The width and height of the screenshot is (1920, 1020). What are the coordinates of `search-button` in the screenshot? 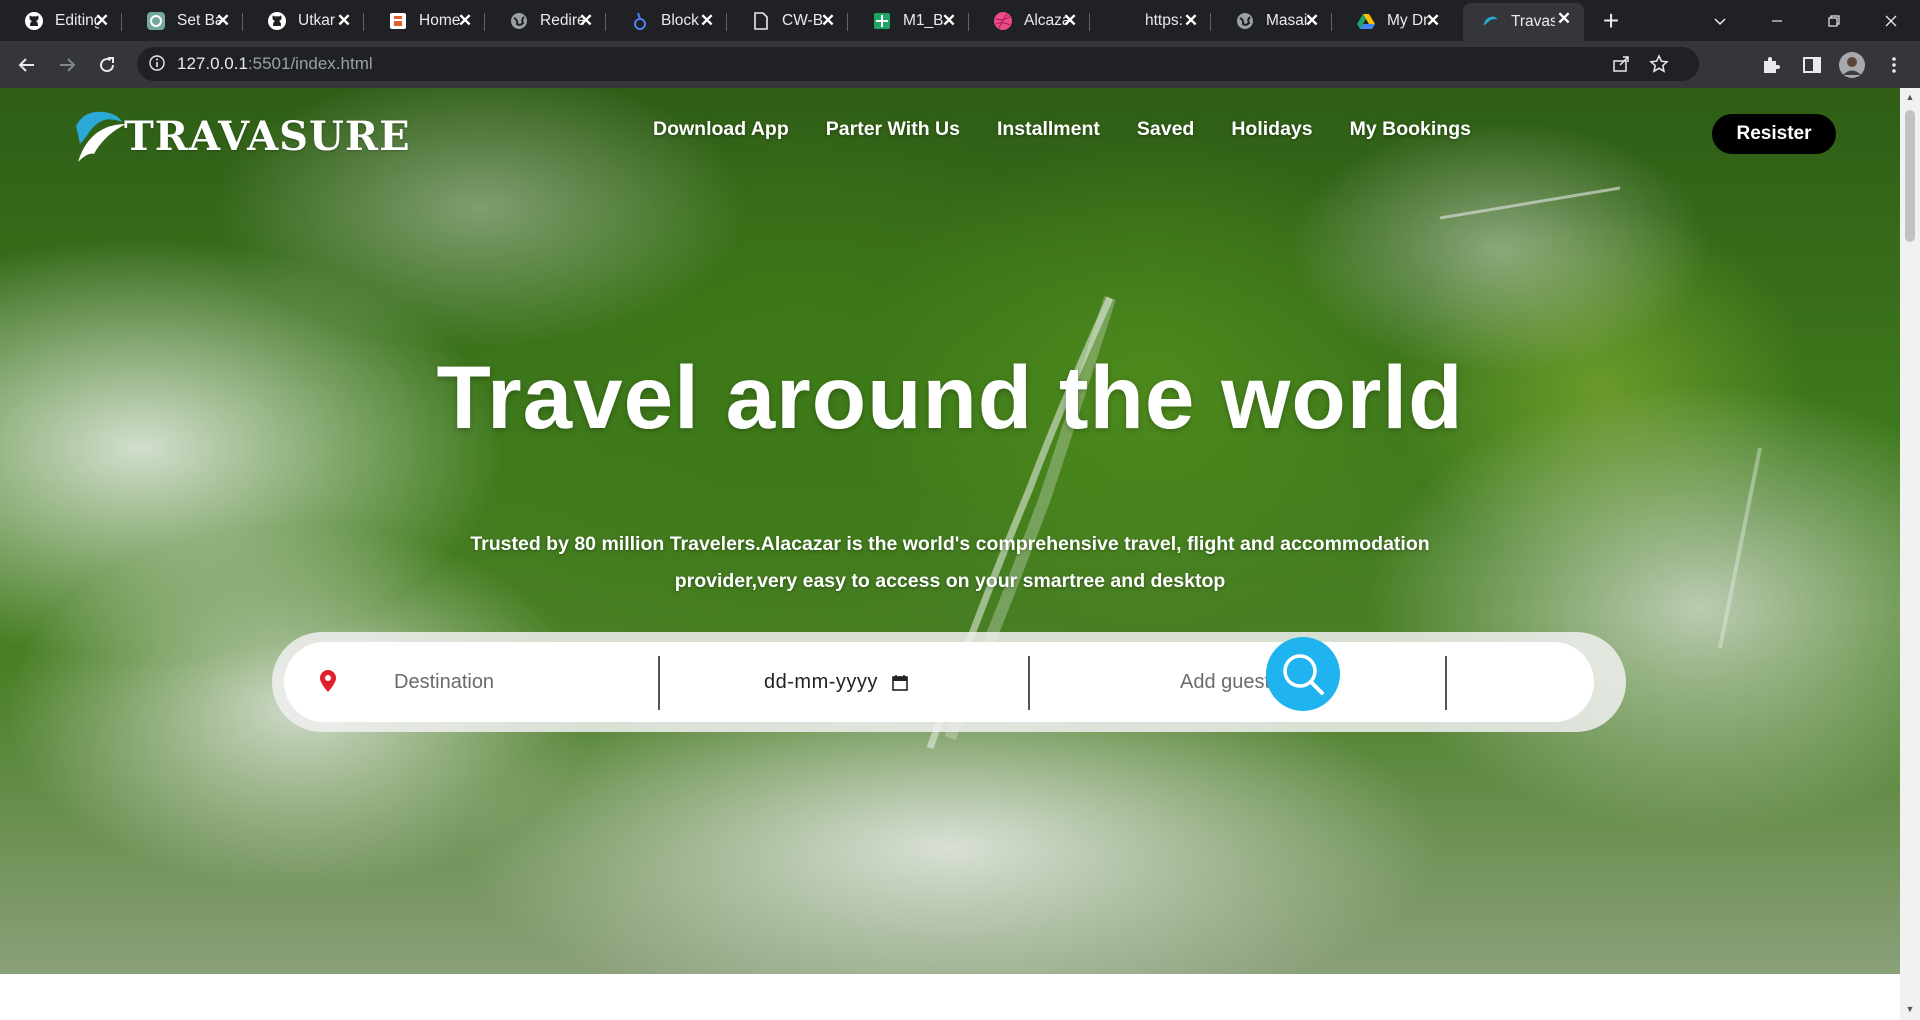 It's located at (1303, 674).